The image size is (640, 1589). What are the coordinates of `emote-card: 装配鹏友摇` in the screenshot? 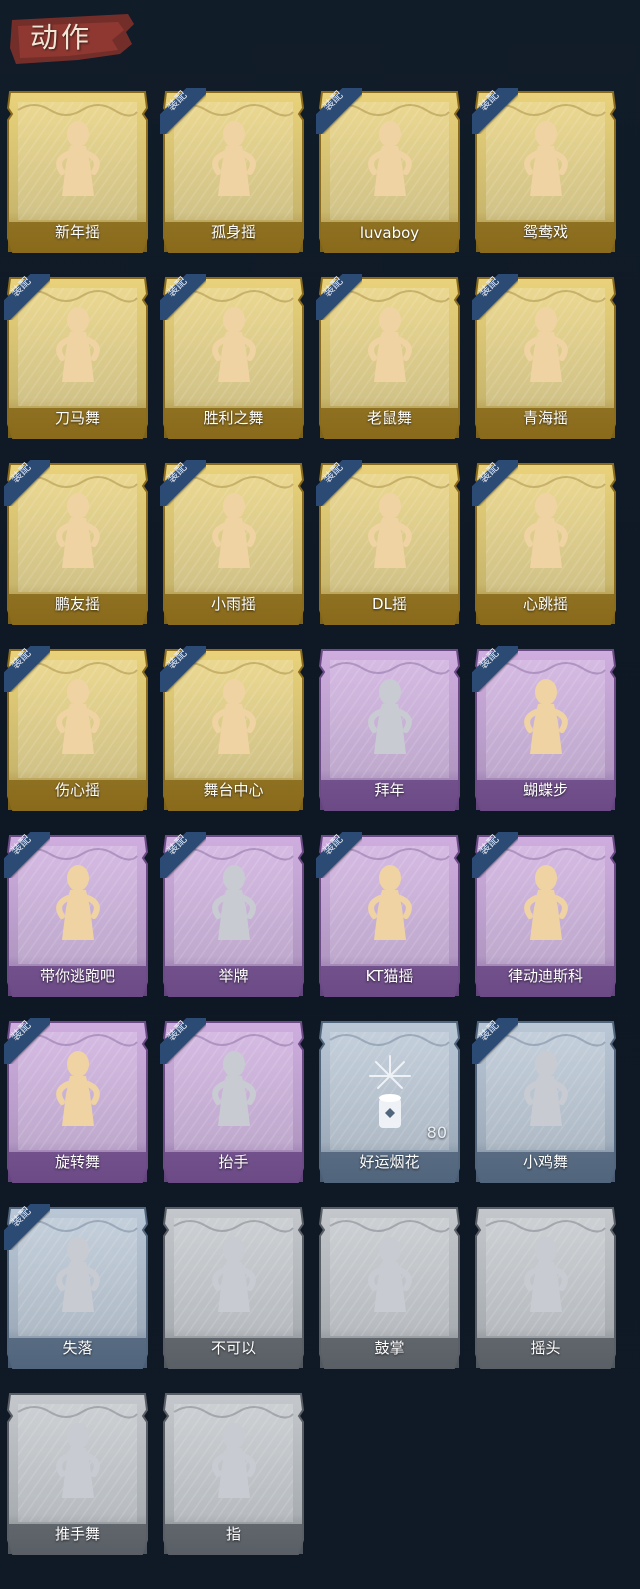 It's located at (77, 544).